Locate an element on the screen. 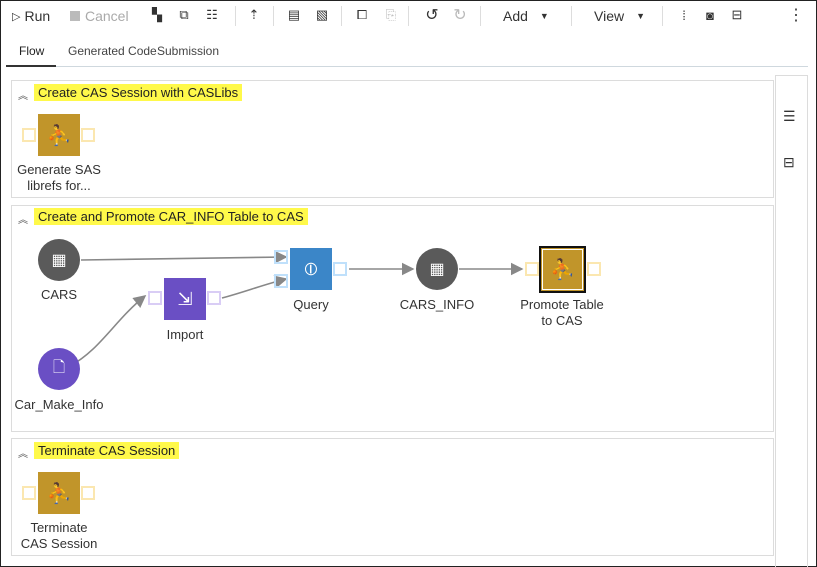  properties-panel-icon: ⊟ is located at coordinates (789, 162).